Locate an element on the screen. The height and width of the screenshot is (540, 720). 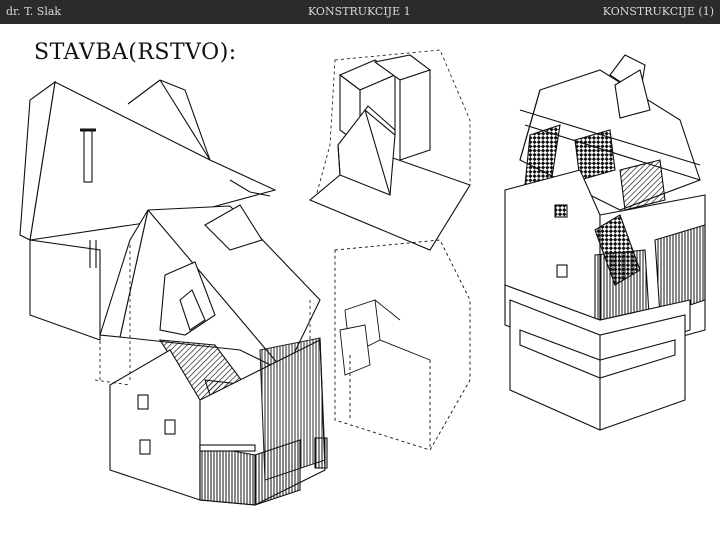
course-title-right: KONSTRUKCIJE (1) is located at coordinates (658, 11).